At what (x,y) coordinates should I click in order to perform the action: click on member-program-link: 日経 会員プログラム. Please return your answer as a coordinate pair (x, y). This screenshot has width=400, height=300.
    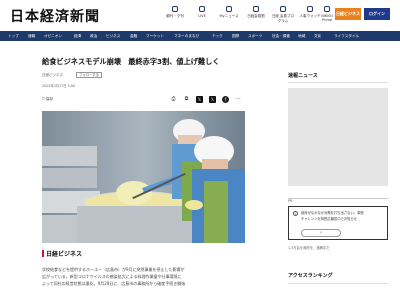
    Looking at the image, I should click on (283, 15).